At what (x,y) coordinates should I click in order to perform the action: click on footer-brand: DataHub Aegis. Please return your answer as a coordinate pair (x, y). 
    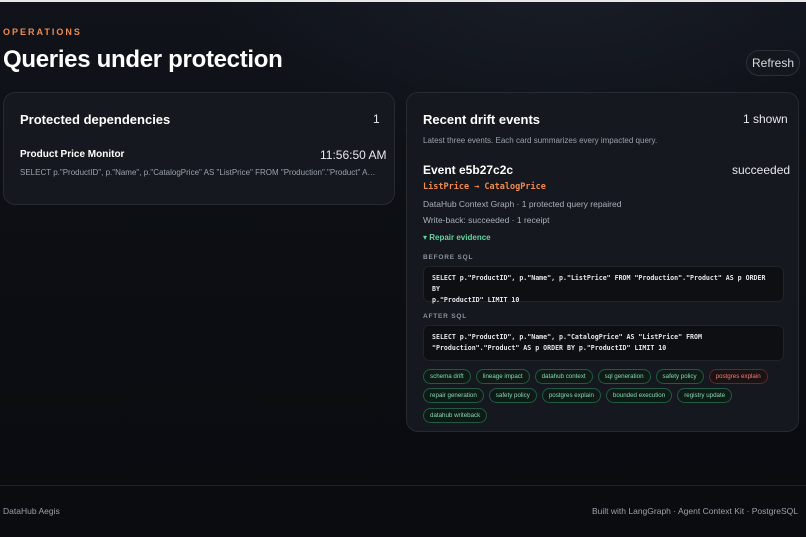
    Looking at the image, I should click on (31, 511).